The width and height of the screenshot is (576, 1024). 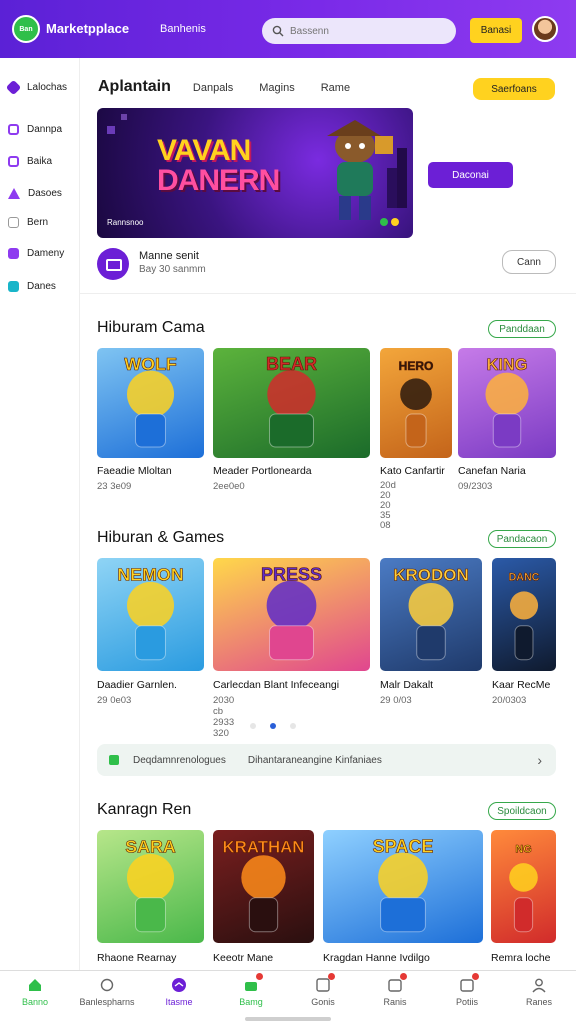 What do you see at coordinates (229, 486) in the screenshot?
I see `game-meta: 2ee0e0` at bounding box center [229, 486].